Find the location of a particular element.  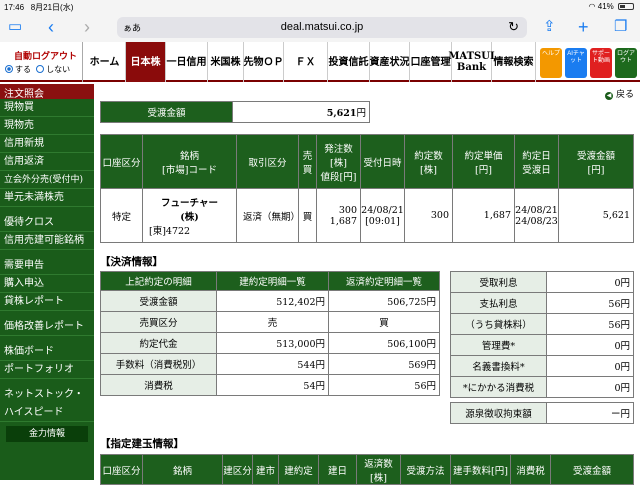

sidebar-item-yutai-cross: 優待クロス is located at coordinates (47, 223).